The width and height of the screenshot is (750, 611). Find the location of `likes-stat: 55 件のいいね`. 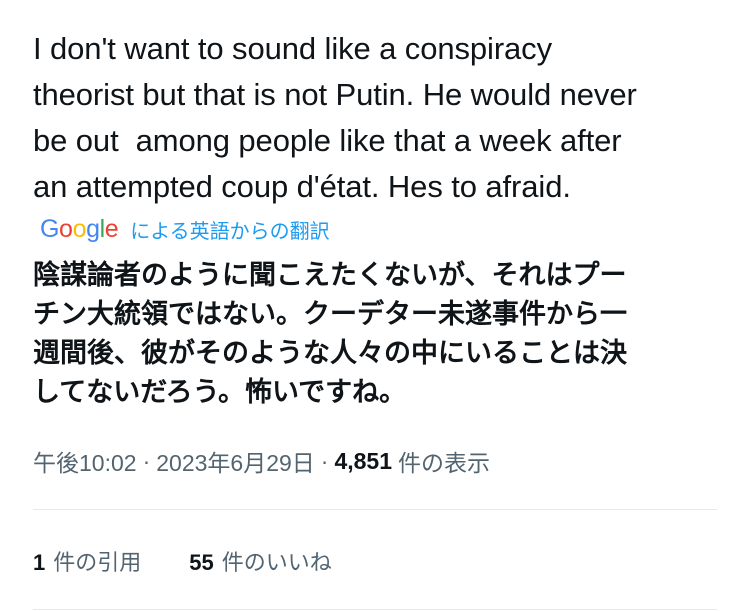

likes-stat: 55 件のいいね is located at coordinates (260, 561).